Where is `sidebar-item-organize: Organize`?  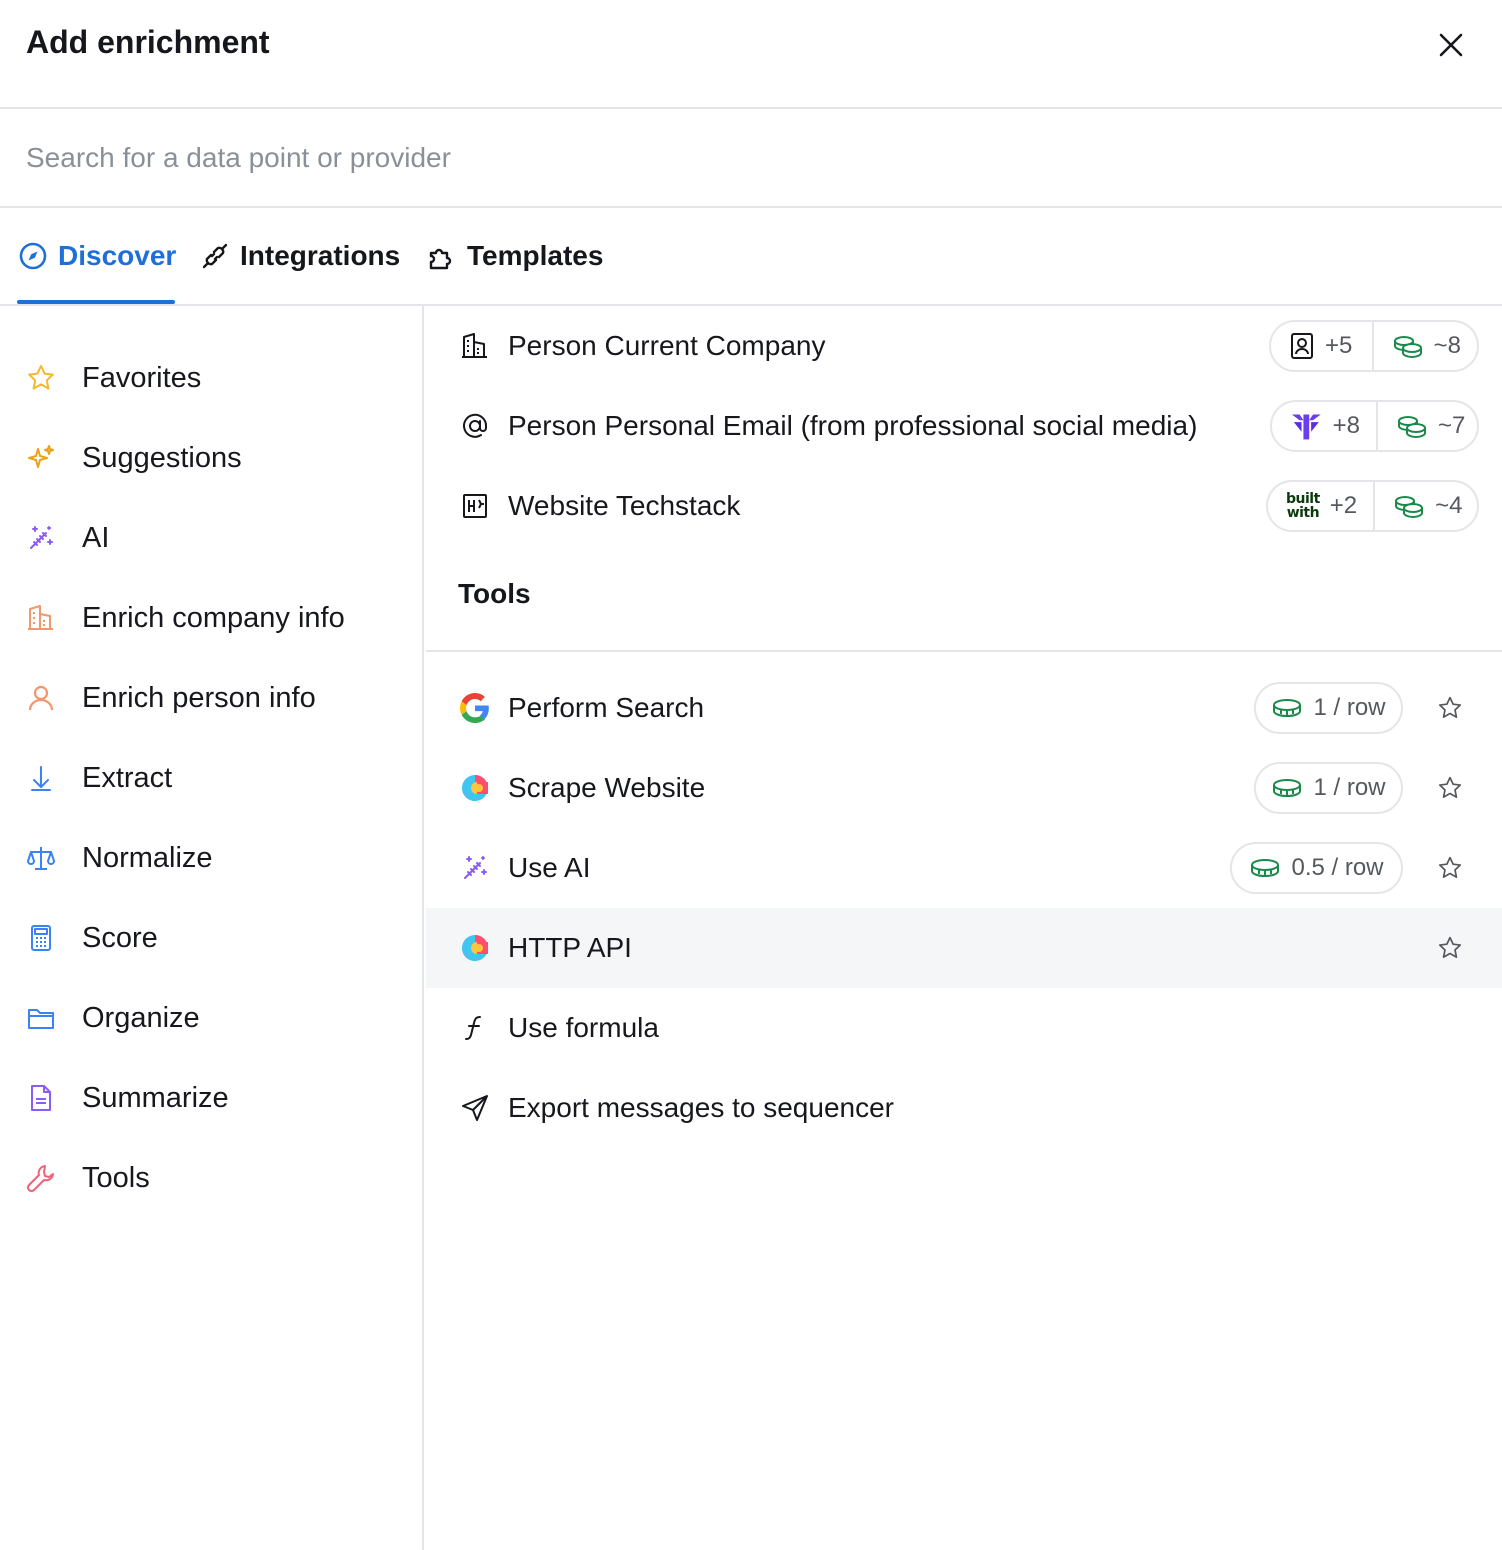 sidebar-item-organize: Organize is located at coordinates (211, 1018).